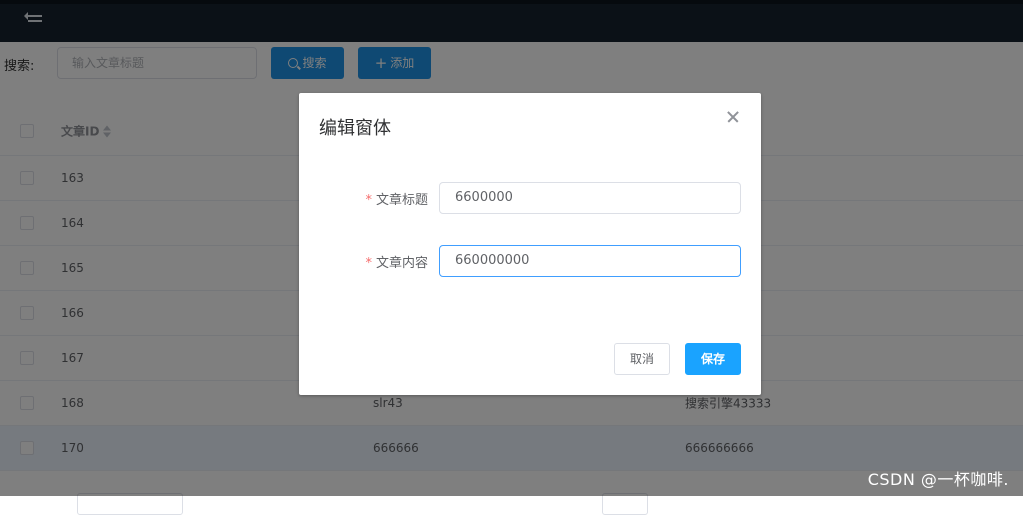 The height and width of the screenshot is (515, 1023). I want to click on content-field: 660000000, so click(590, 261).